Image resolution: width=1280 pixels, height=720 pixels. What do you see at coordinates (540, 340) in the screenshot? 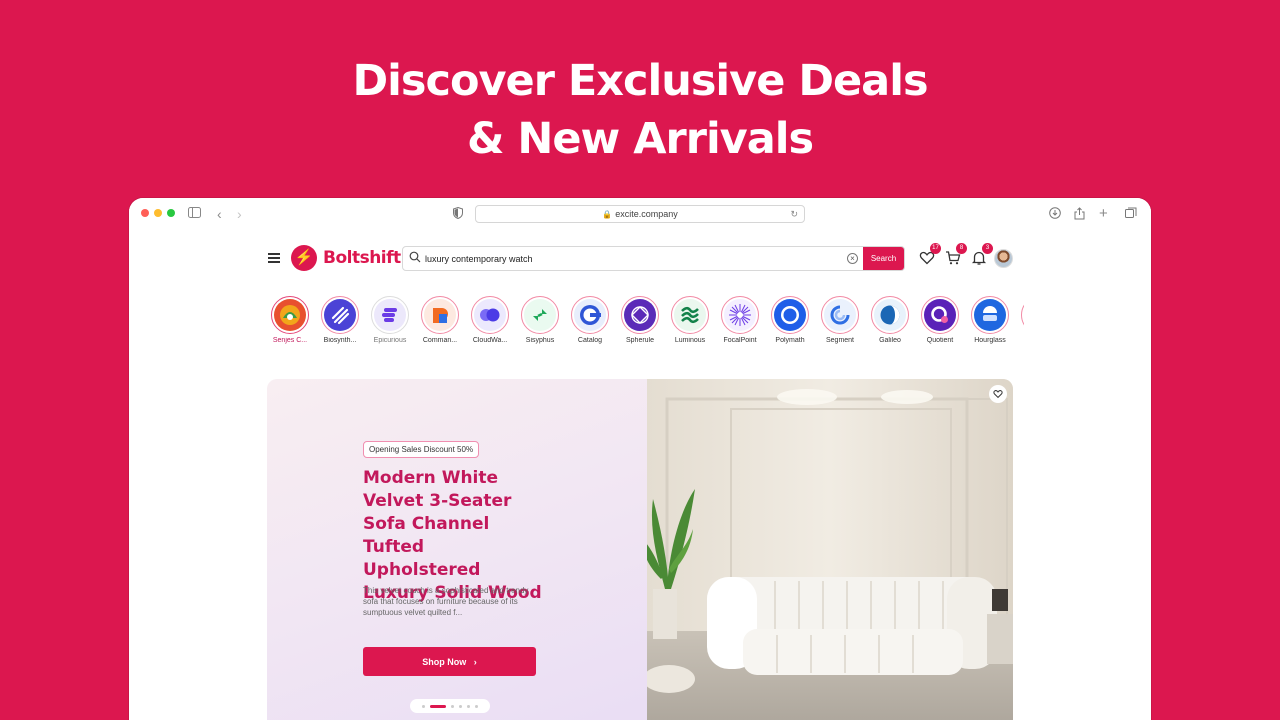
I see `brand-name: Sisyphus` at bounding box center [540, 340].